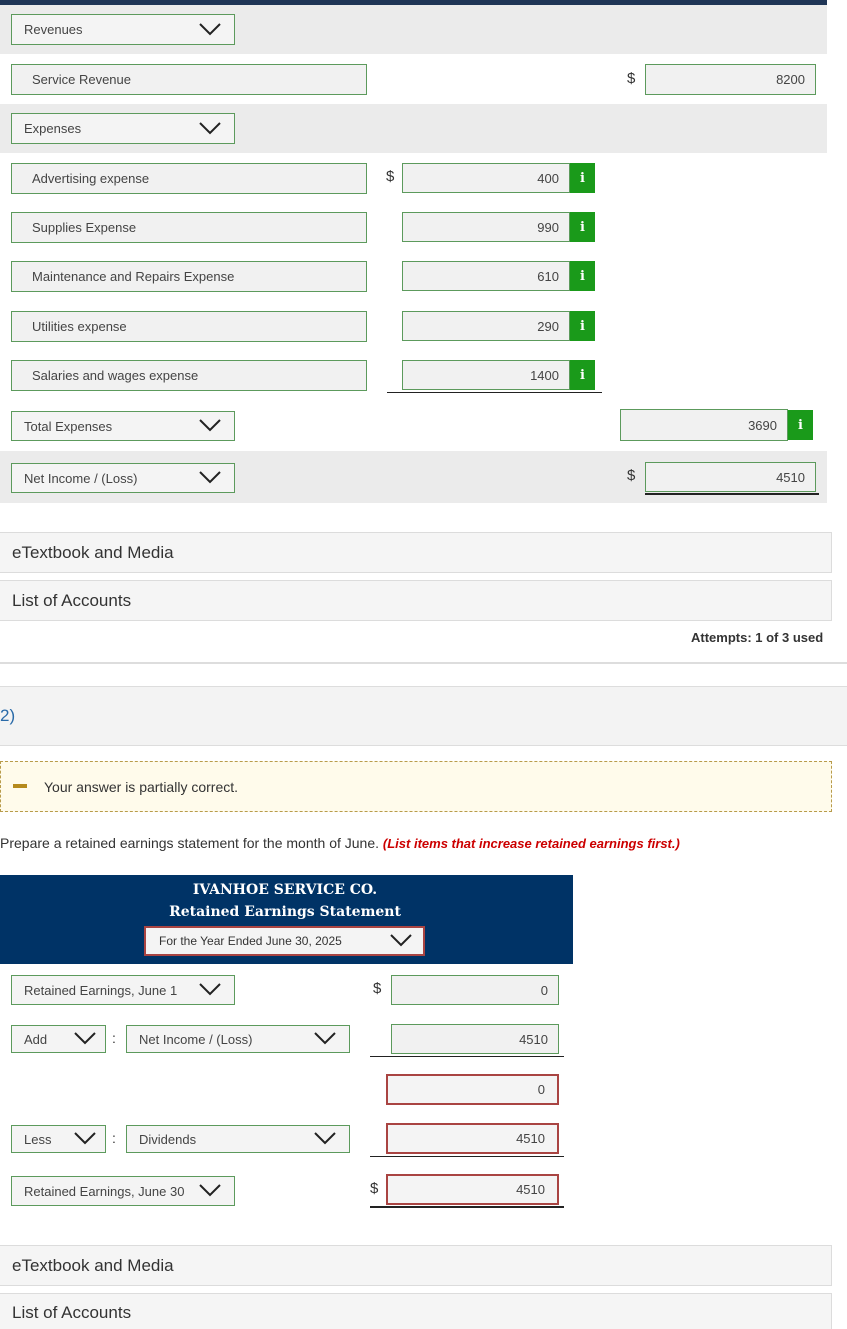 The height and width of the screenshot is (1329, 847). Describe the element at coordinates (530, 1189) in the screenshot. I see `re-end-amount-text: 4510` at that location.